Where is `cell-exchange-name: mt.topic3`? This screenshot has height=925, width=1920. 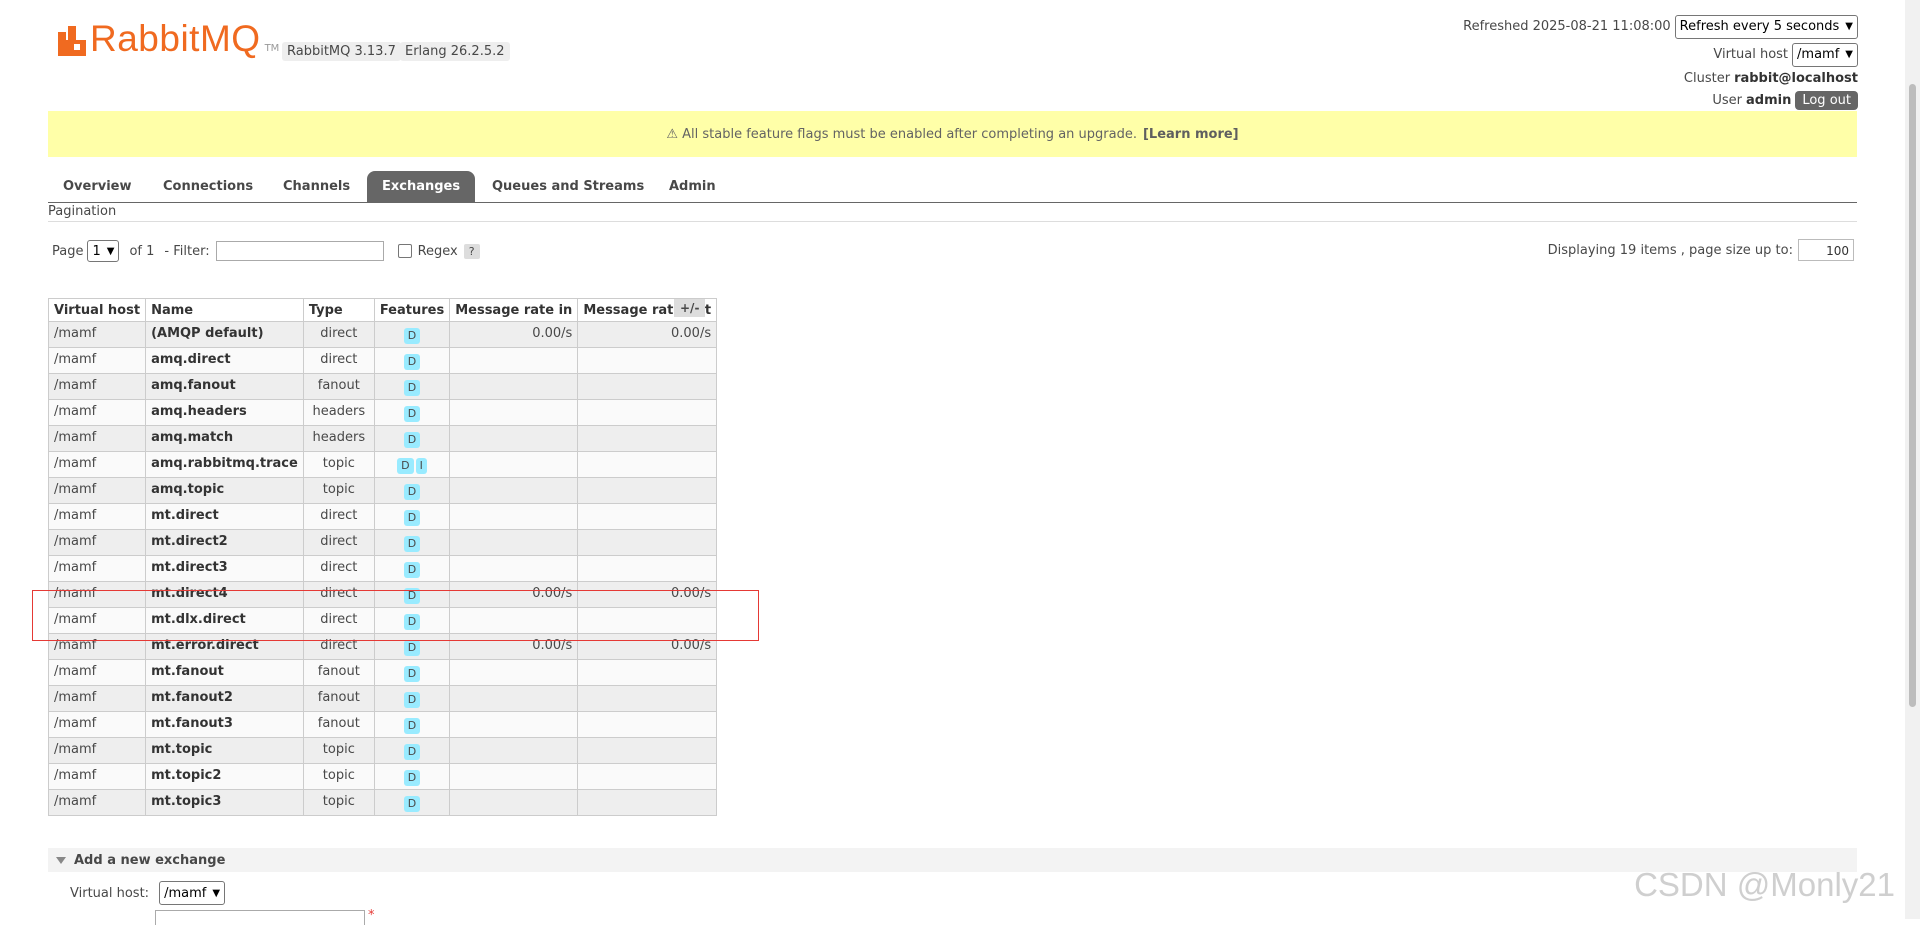 cell-exchange-name: mt.topic3 is located at coordinates (224, 802).